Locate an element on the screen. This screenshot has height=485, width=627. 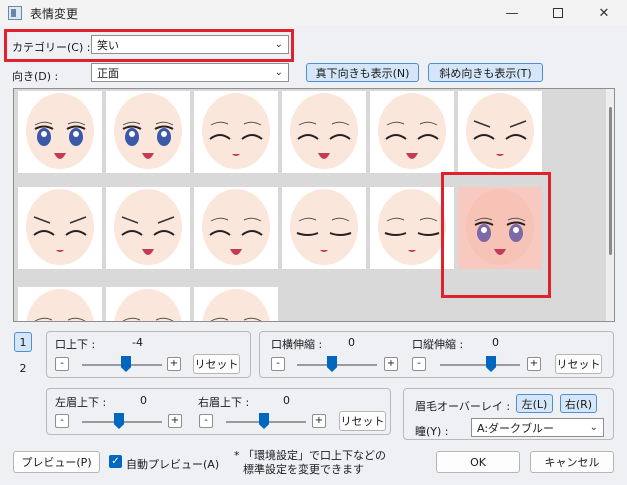
mouth-width-value: 0 is located at coordinates (351, 342).